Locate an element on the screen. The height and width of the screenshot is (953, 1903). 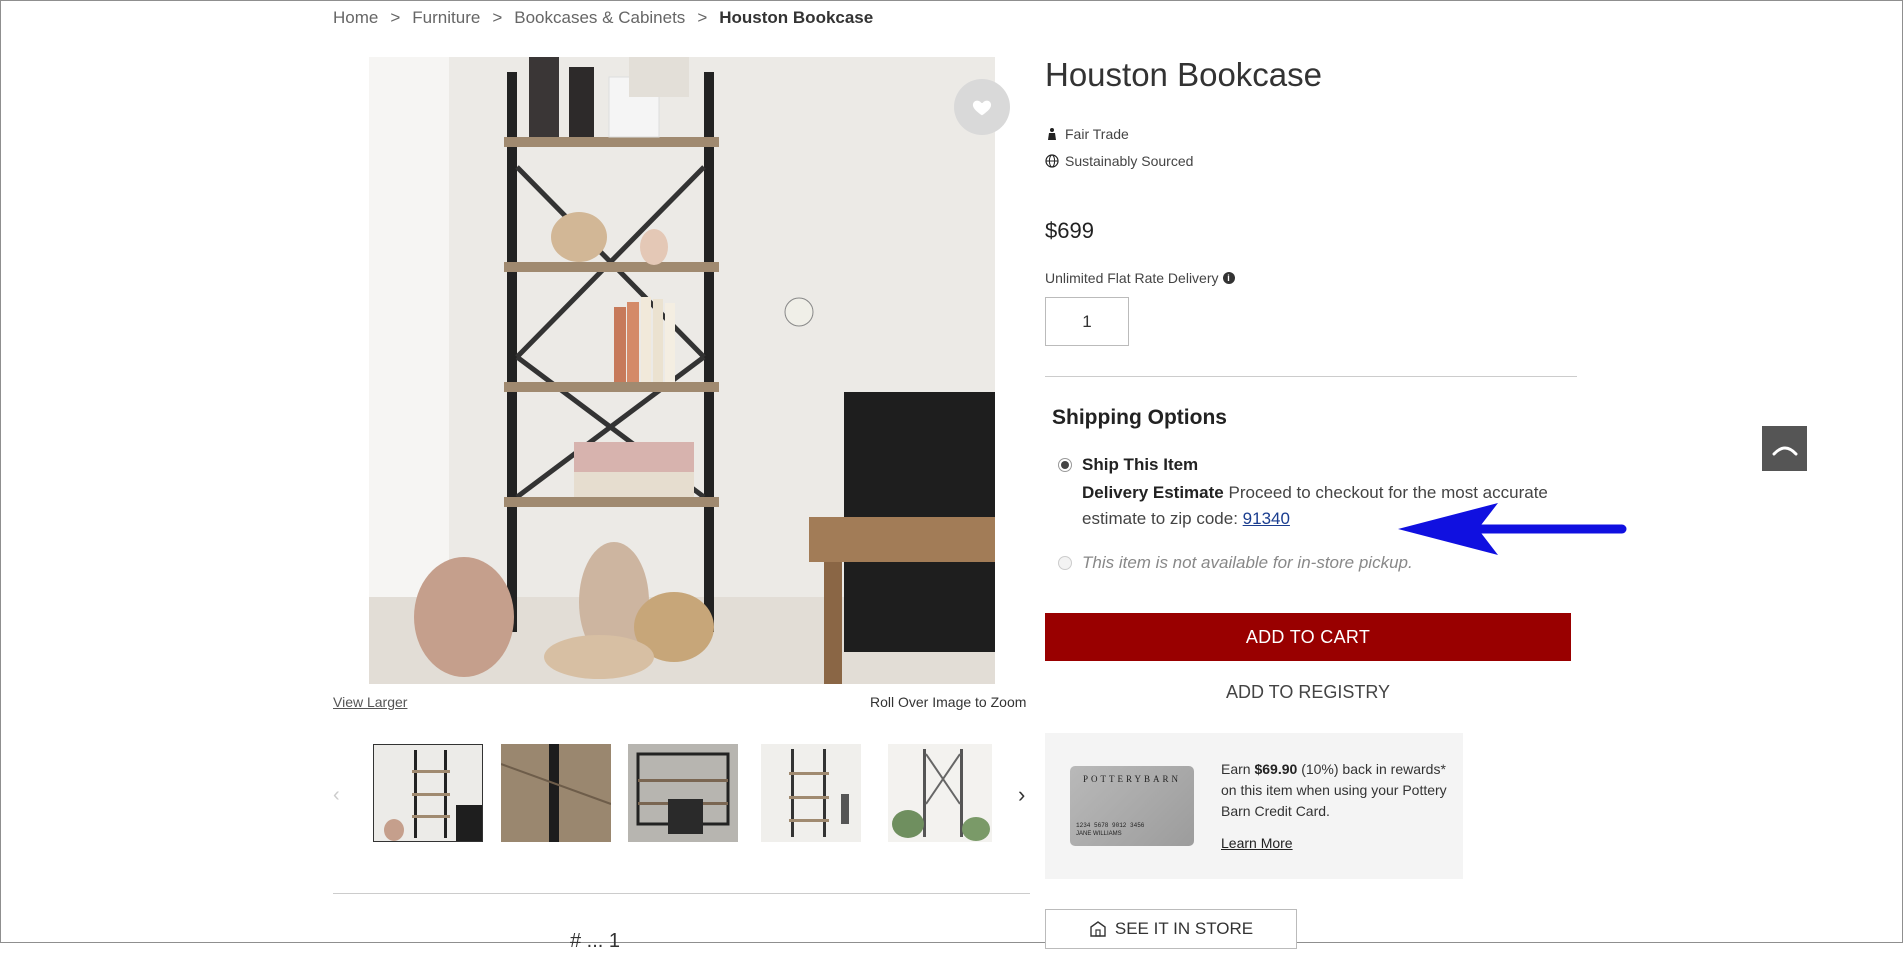
annotation-arrow-icon is located at coordinates (1512, 529).